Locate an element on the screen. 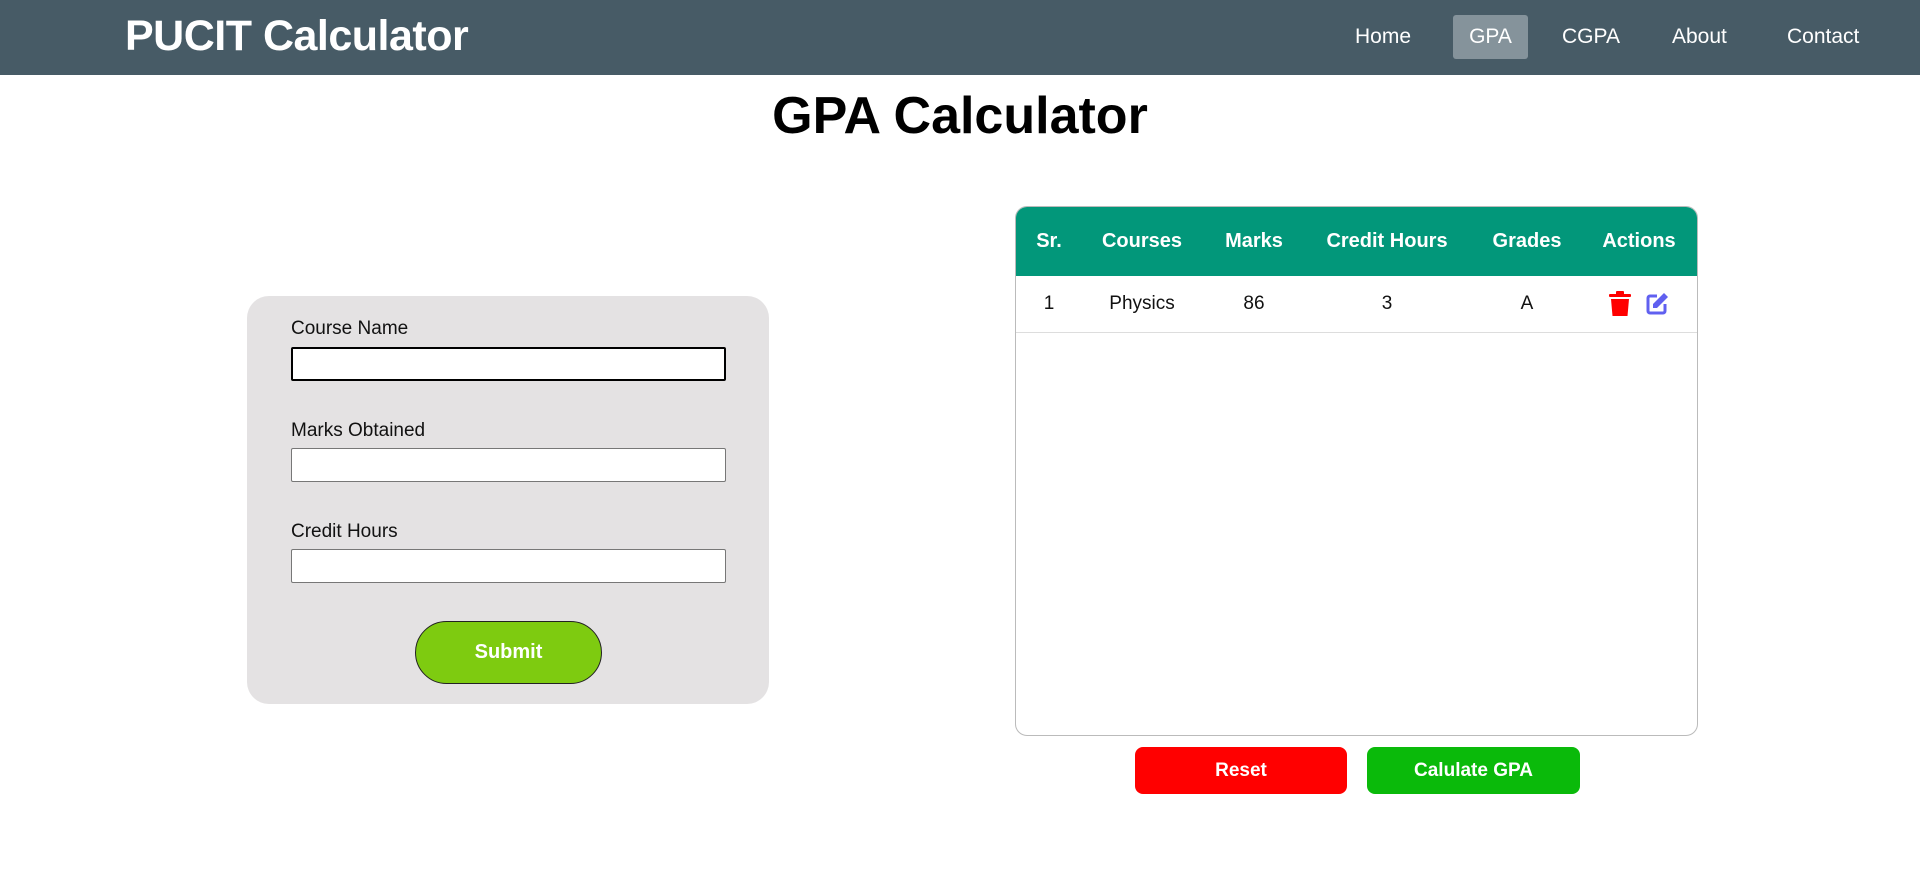  cell-sr: 1 is located at coordinates (1049, 303).